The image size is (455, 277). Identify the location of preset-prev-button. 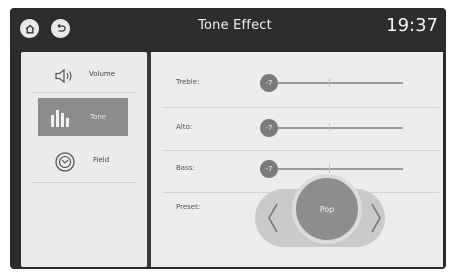
(273, 218).